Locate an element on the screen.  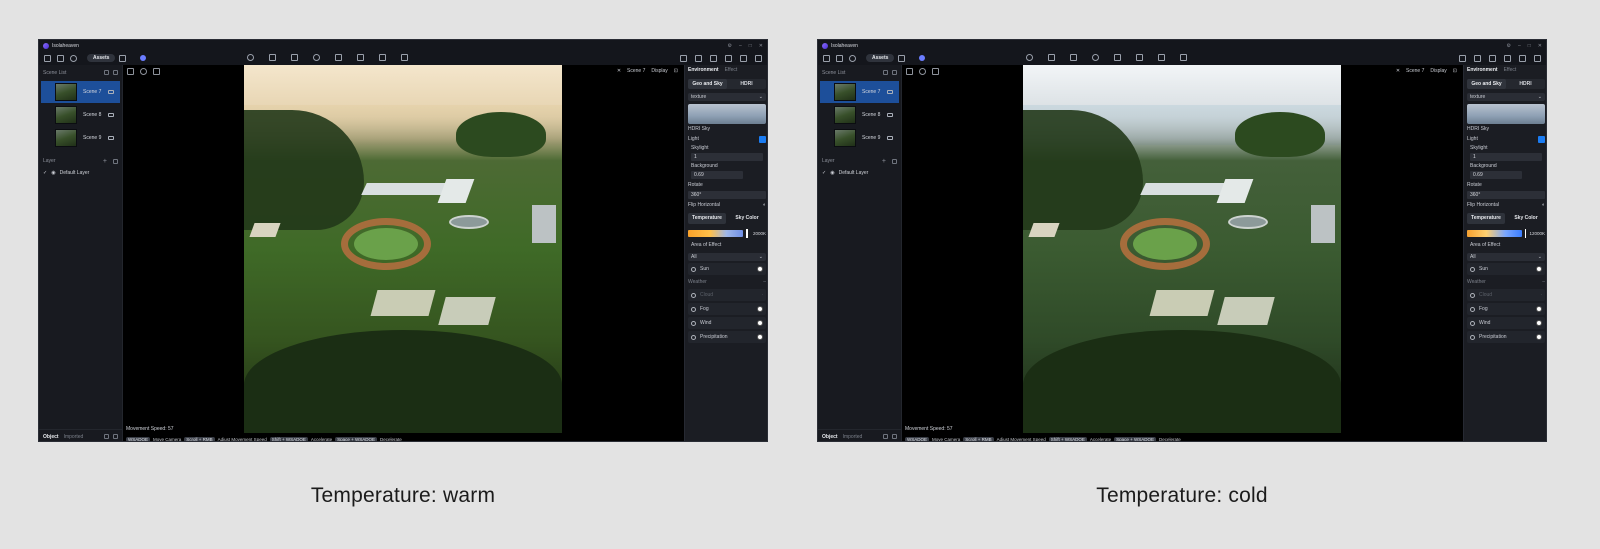
screenshot-icon is located at coordinates (1507, 58).